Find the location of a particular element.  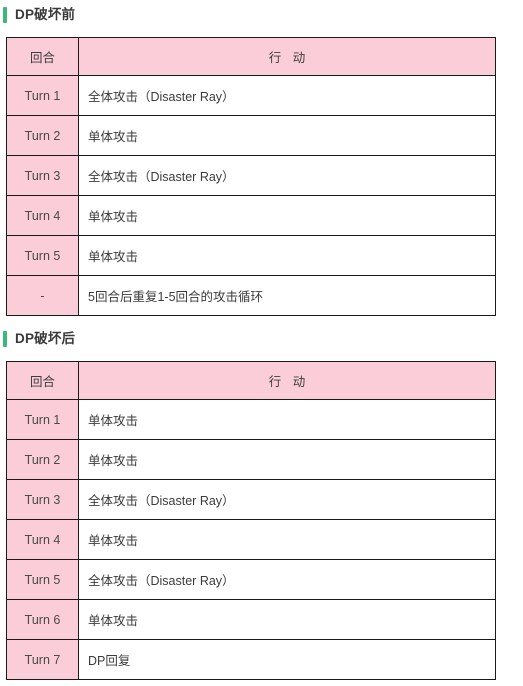

section-heading-label: DP破坏前 is located at coordinates (45, 14).